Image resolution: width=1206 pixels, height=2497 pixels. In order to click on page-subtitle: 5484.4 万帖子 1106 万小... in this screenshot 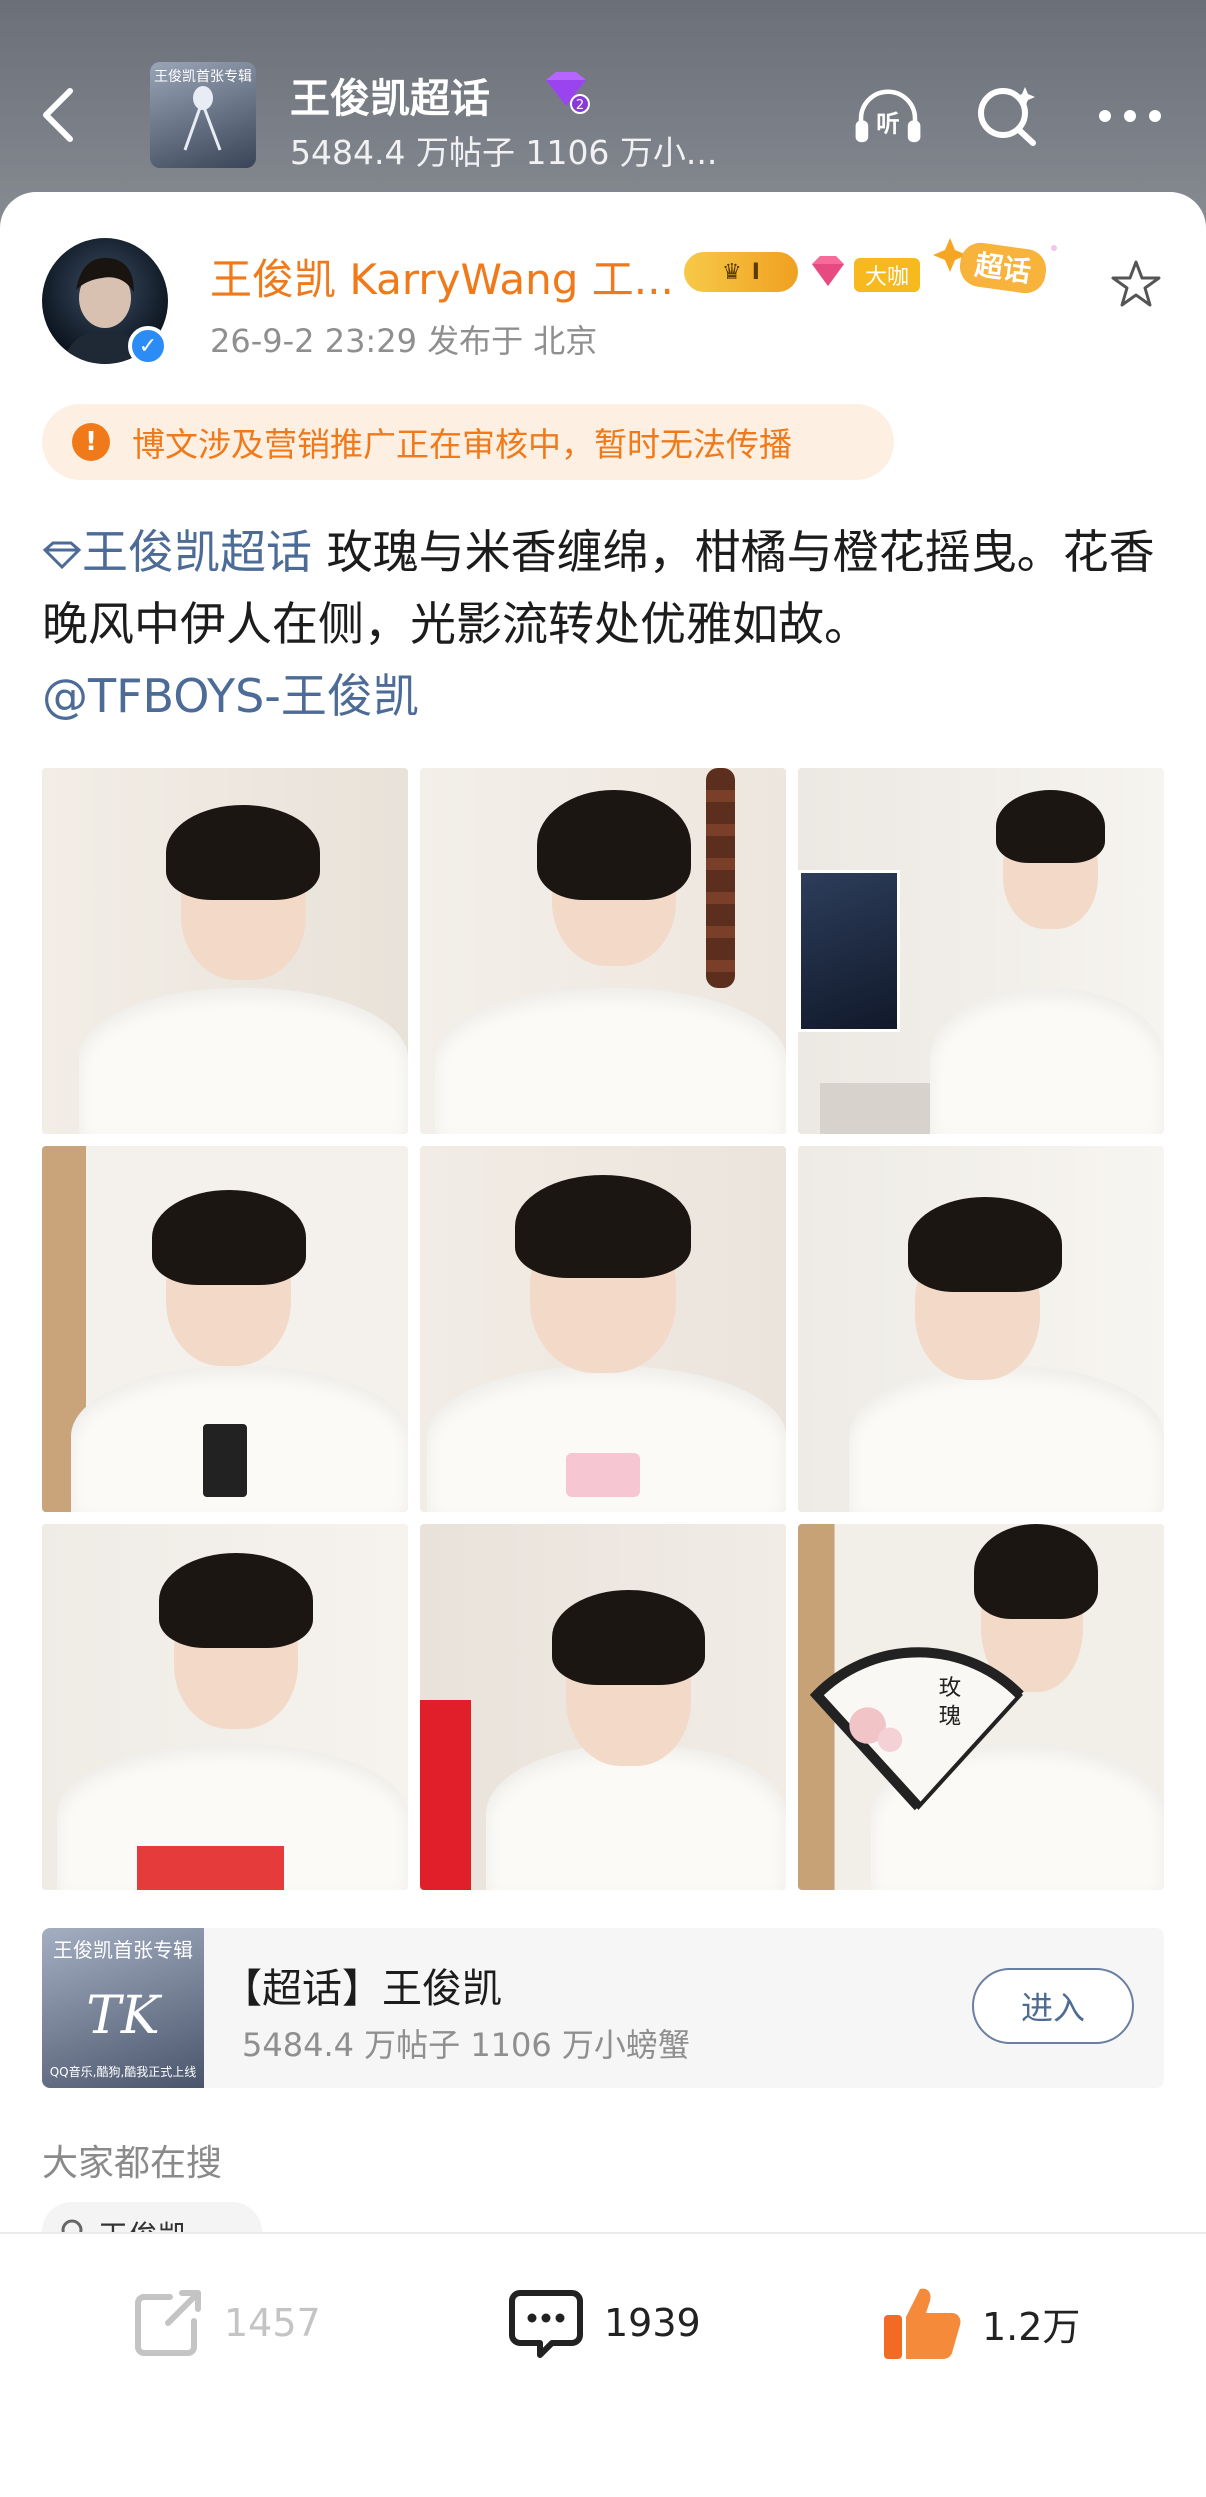, I will do `click(504, 152)`.